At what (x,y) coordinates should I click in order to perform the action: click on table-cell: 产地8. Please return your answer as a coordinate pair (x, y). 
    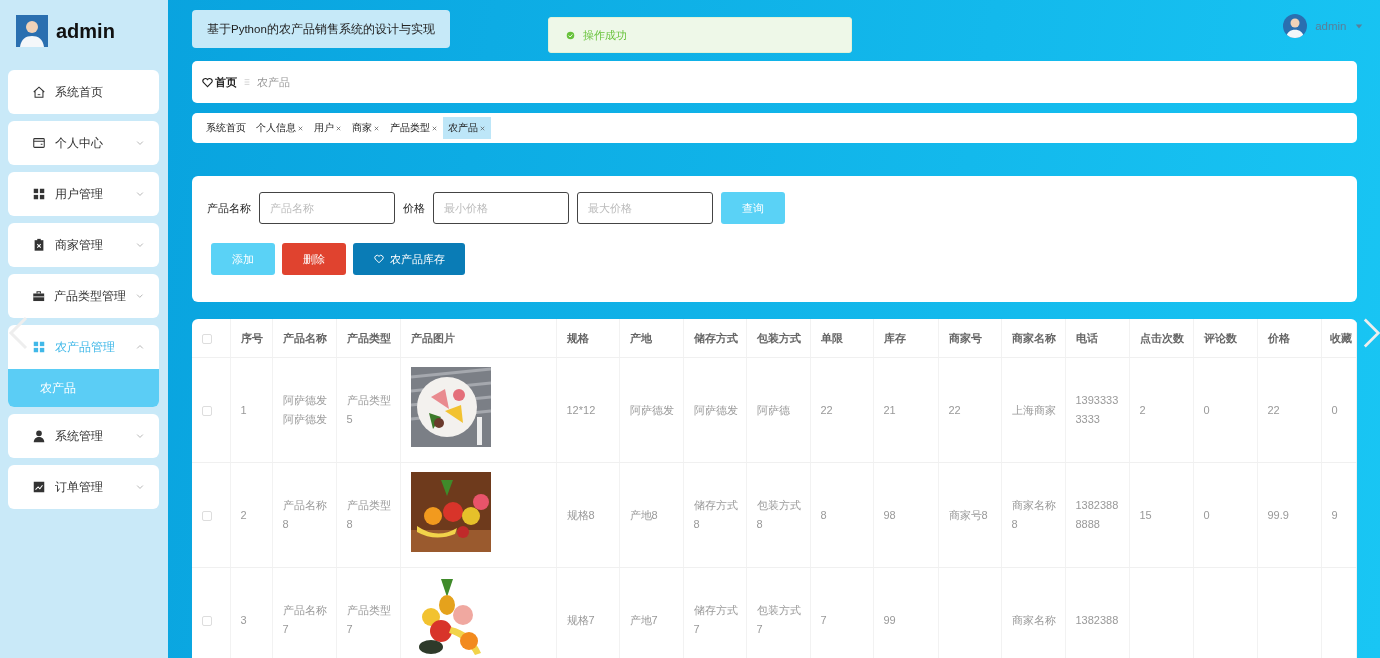
    Looking at the image, I should click on (651, 515).